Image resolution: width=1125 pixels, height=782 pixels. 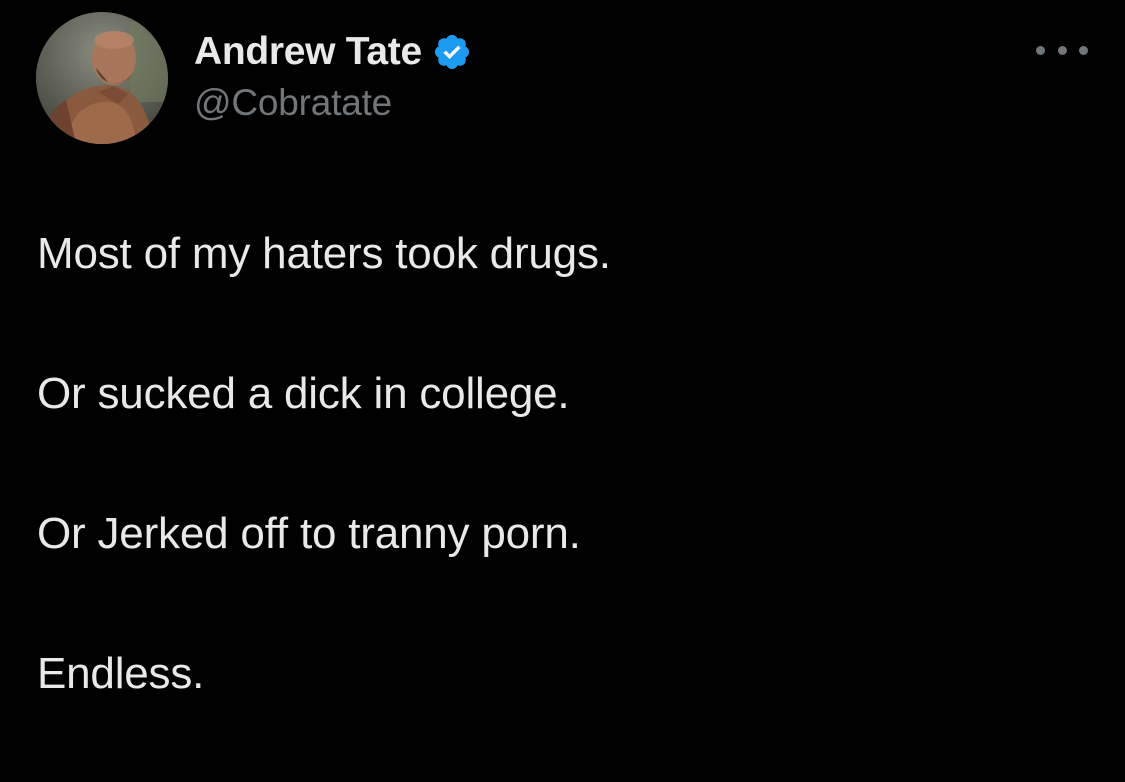 I want to click on tweet-paragraph: Or sucked a dick in college., so click(x=303, y=393).